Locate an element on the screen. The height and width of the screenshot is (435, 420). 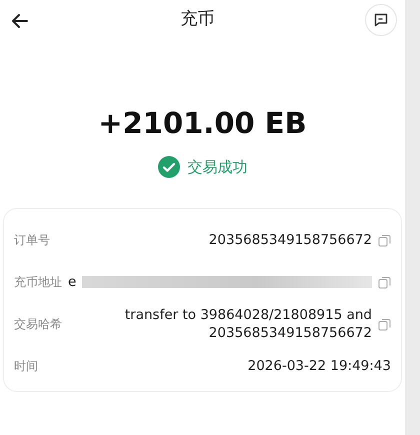
detail-label: 订单号 is located at coordinates (32, 240).